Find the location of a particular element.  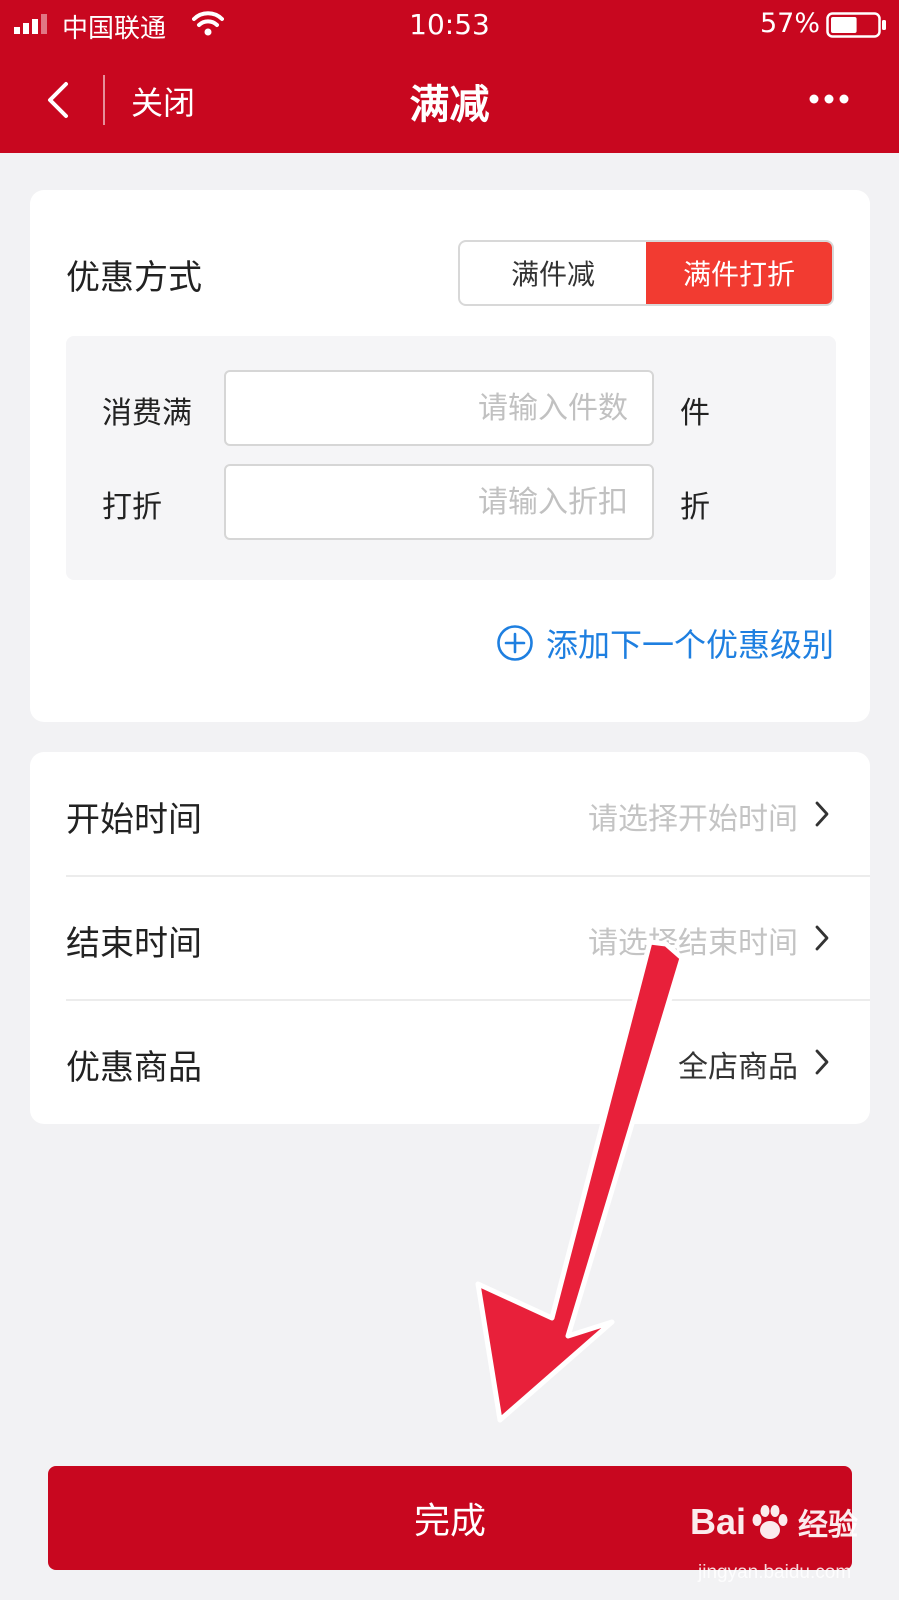

page-title: 满减 is located at coordinates (449, 105).